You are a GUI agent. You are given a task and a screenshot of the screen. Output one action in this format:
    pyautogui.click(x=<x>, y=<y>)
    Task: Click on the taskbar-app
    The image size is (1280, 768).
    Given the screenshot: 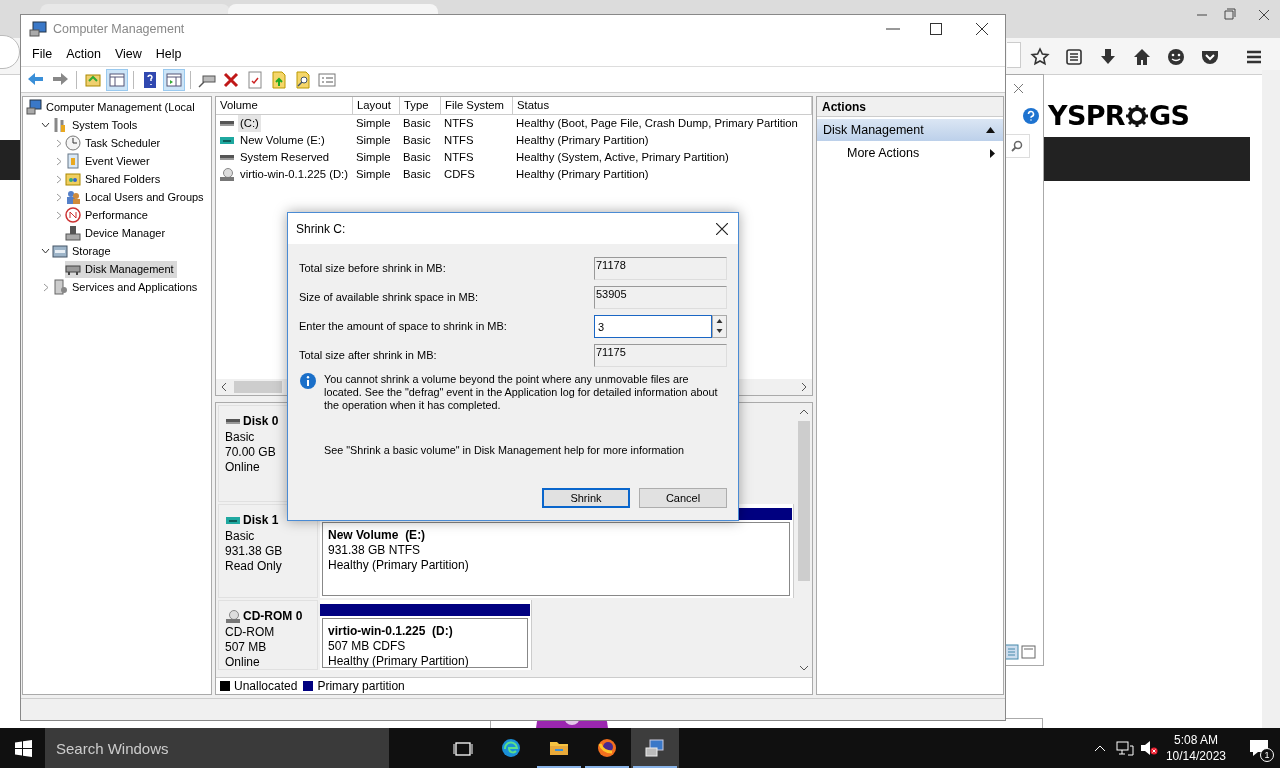 What is the action you would take?
    pyautogui.click(x=655, y=748)
    